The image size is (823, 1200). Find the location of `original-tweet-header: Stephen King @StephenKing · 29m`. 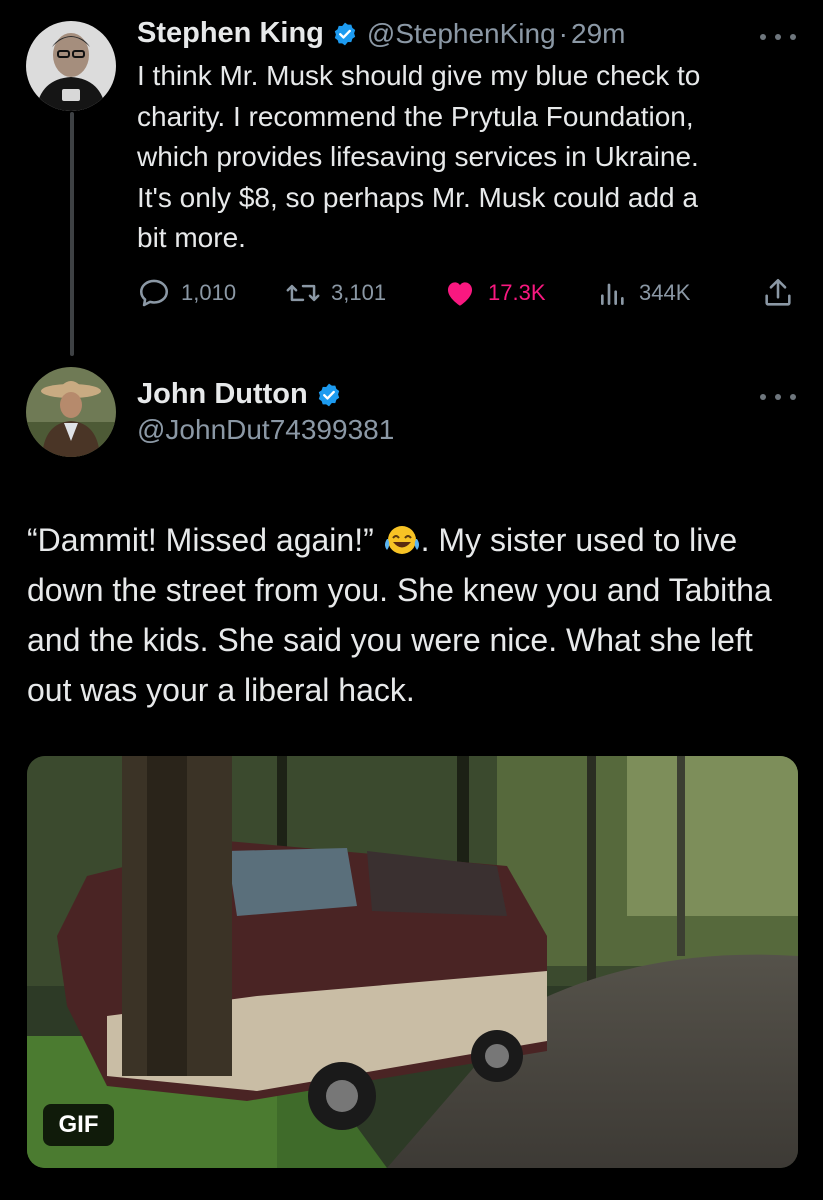

original-tweet-header: Stephen King @StephenKing · 29m is located at coordinates (381, 33).